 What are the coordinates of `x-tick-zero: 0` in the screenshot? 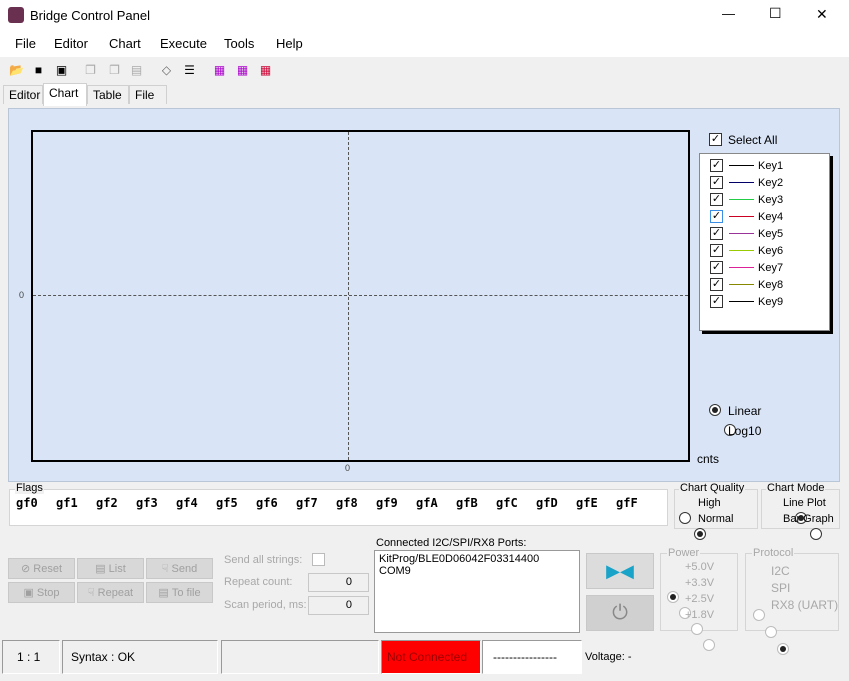 It's located at (348, 468).